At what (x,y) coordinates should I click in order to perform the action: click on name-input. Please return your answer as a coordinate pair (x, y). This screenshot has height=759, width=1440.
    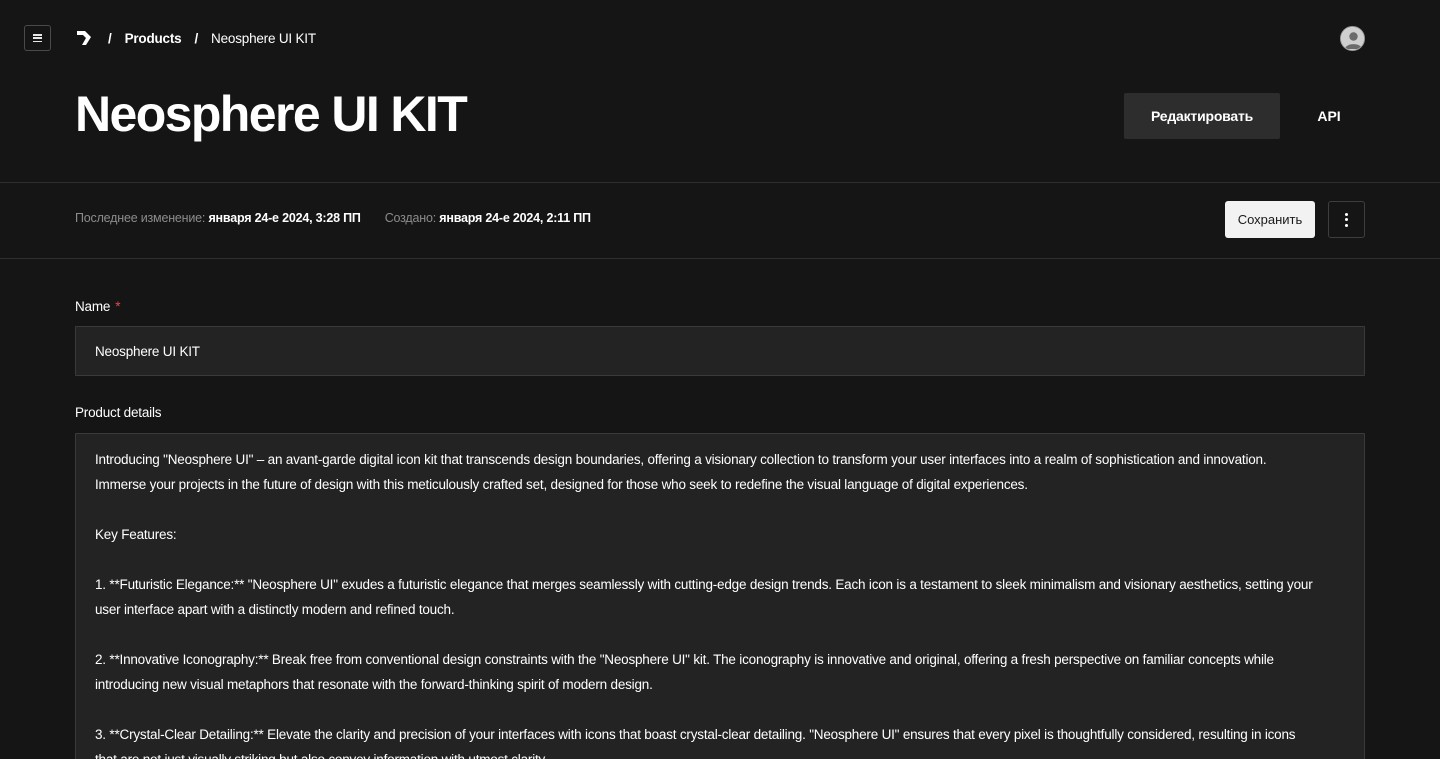
    Looking at the image, I should click on (720, 351).